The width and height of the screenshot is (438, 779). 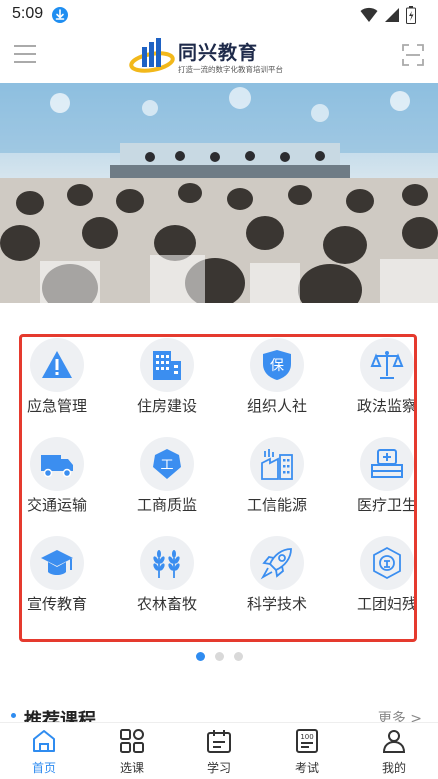 I want to click on graduation-cap-icon, so click(x=57, y=563).